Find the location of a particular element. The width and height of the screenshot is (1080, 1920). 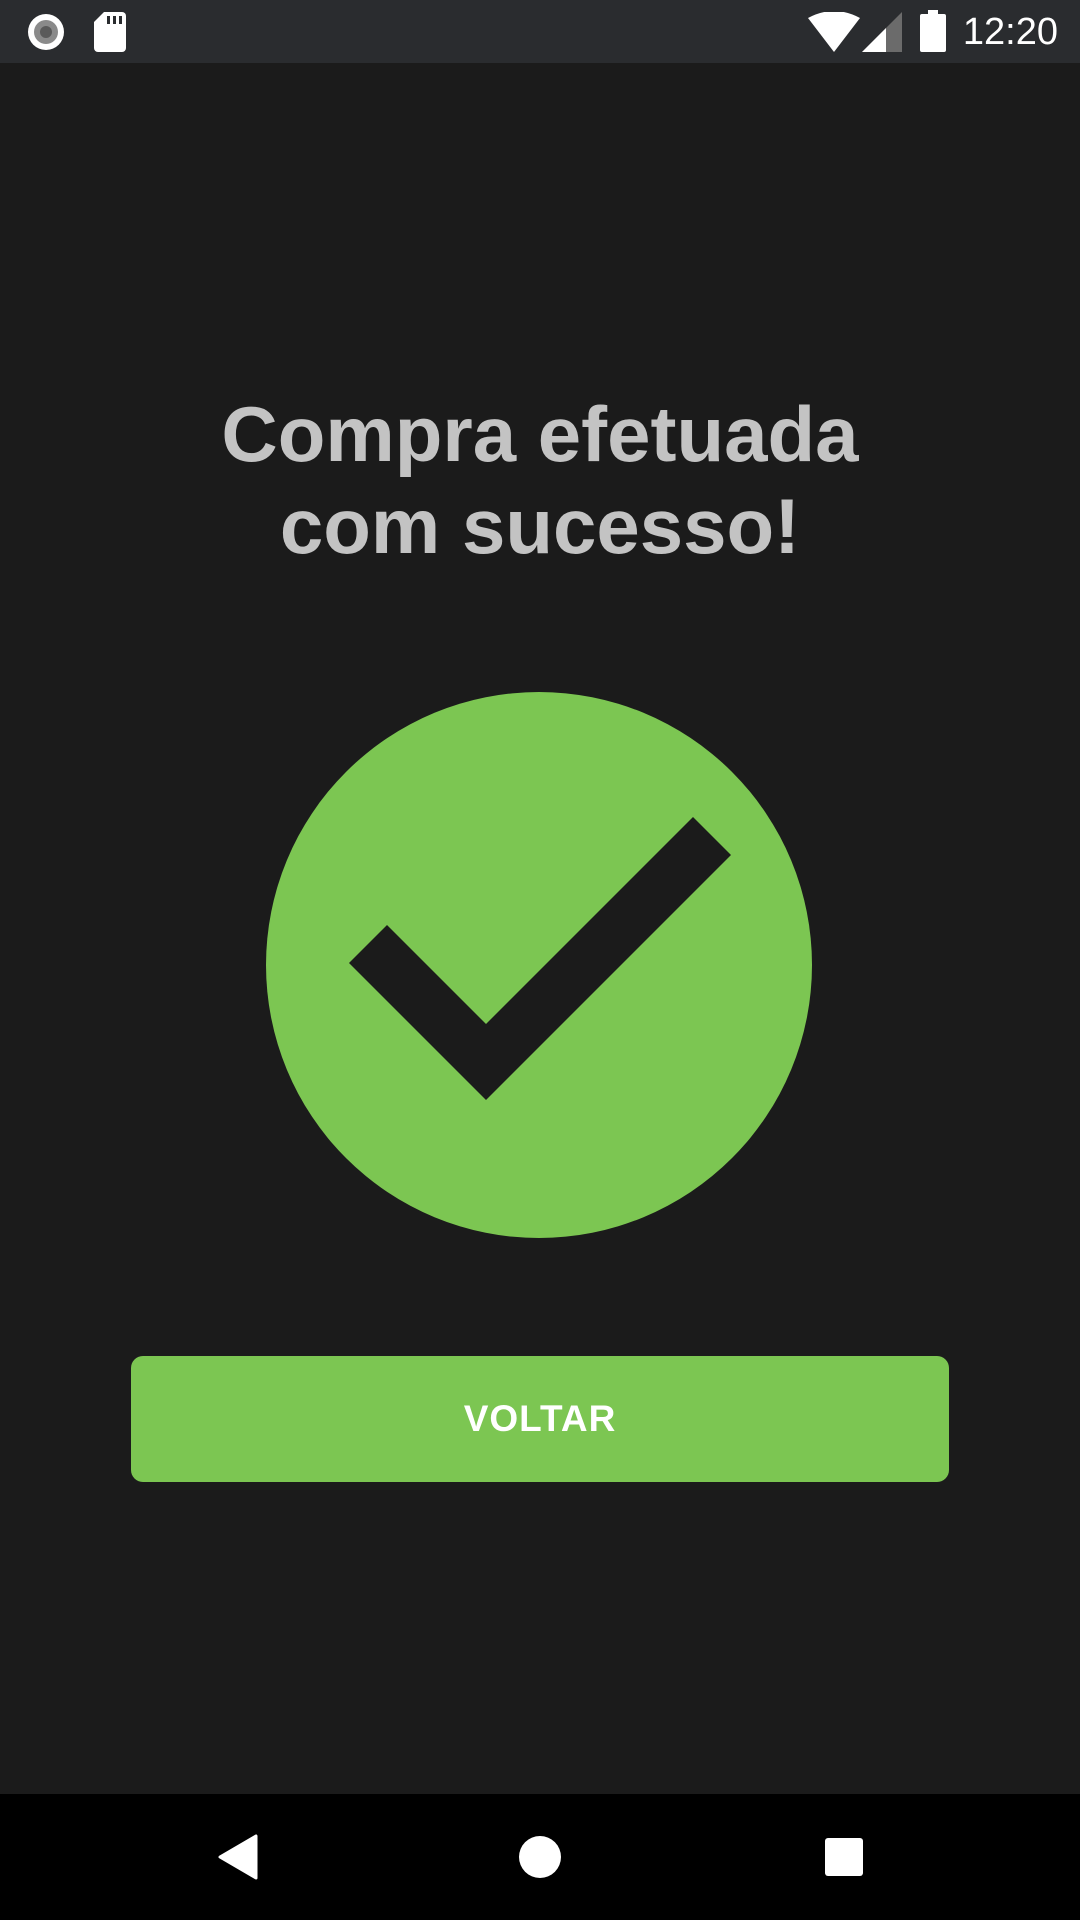

check-circle-icon is located at coordinates (539, 965).